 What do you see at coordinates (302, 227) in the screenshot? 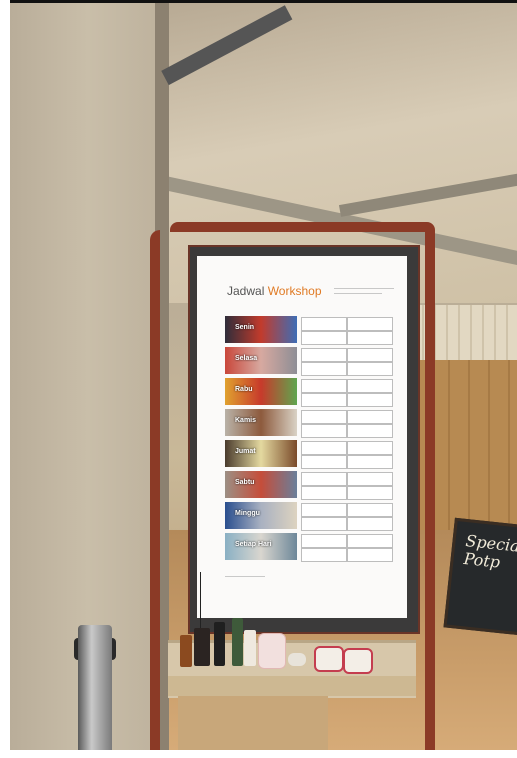
I see `easel-frame-top` at bounding box center [302, 227].